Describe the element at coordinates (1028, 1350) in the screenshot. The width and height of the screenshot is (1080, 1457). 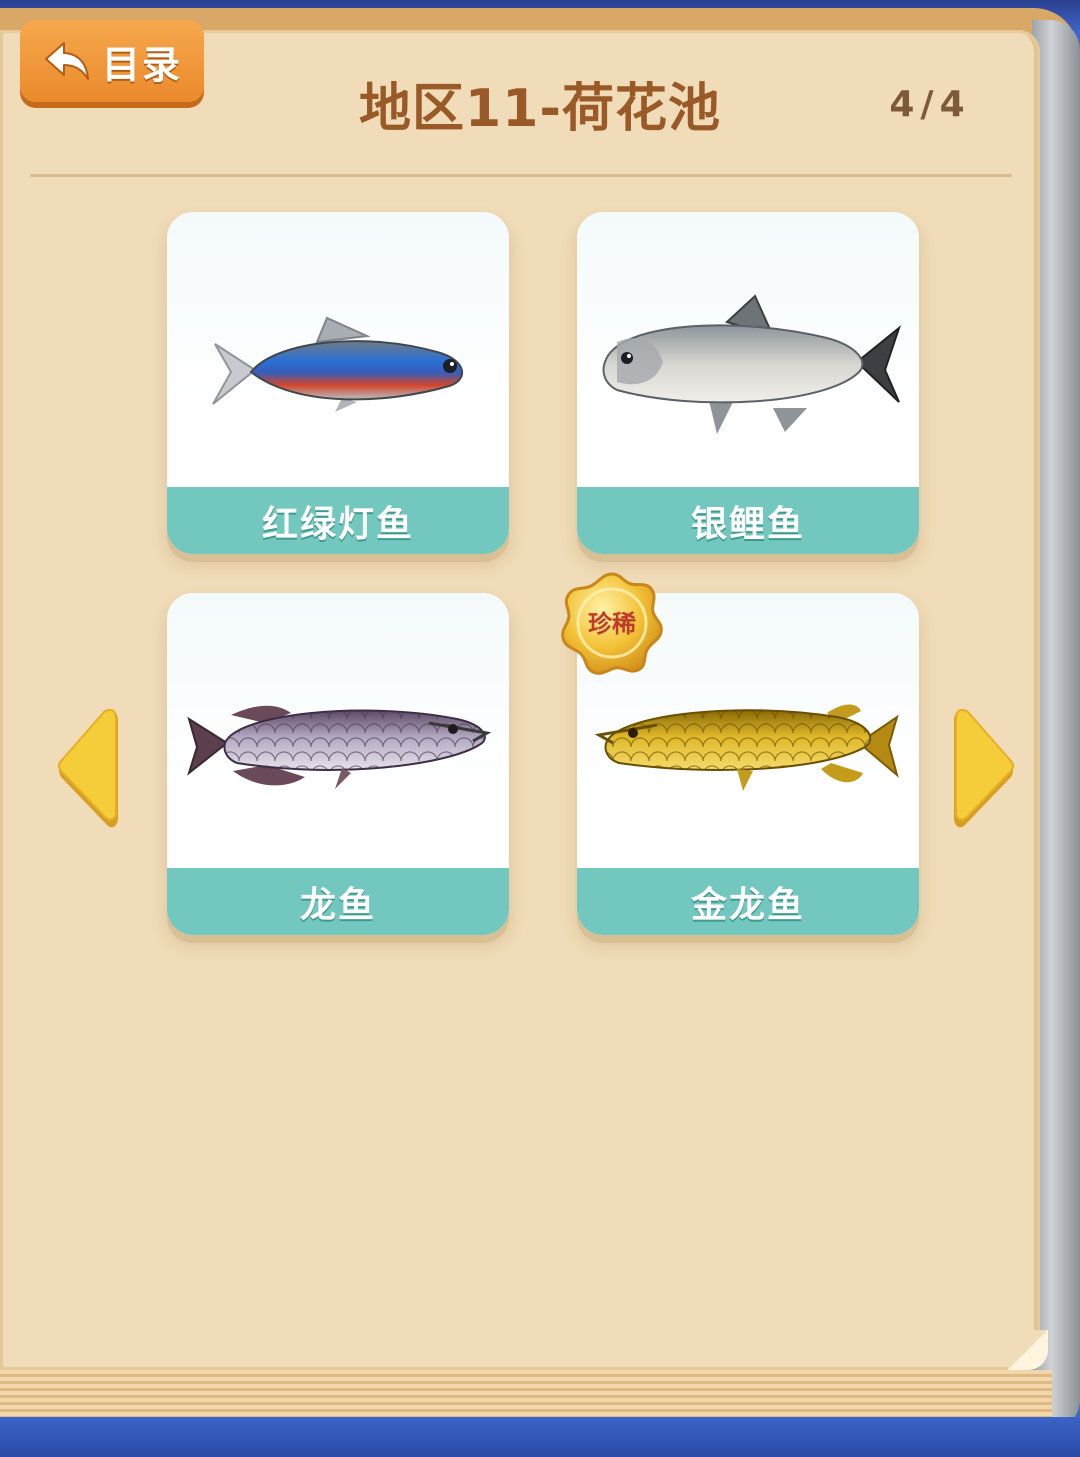
I see `page-curl-corner` at that location.